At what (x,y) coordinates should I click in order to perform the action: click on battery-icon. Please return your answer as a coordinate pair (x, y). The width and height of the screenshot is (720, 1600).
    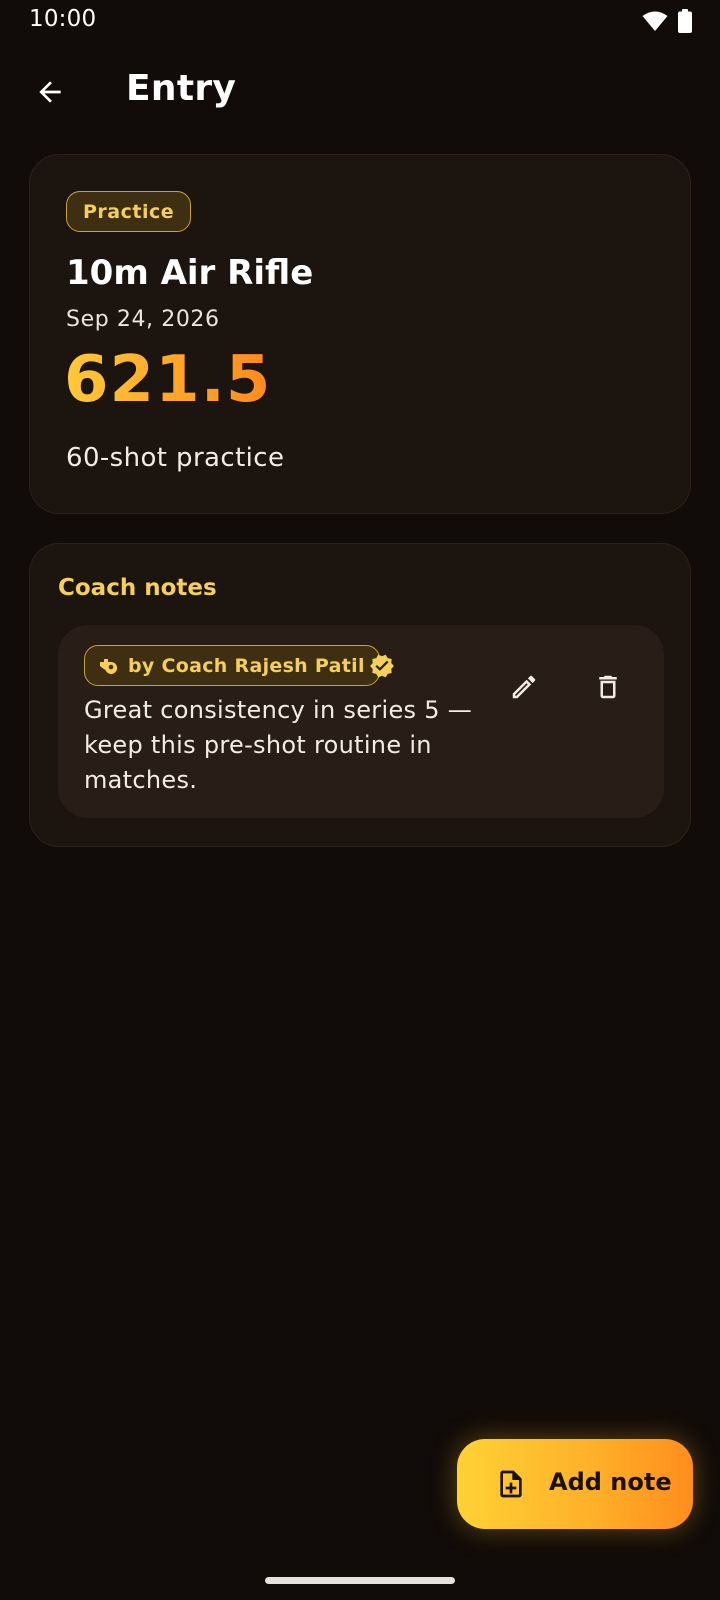
    Looking at the image, I should click on (685, 21).